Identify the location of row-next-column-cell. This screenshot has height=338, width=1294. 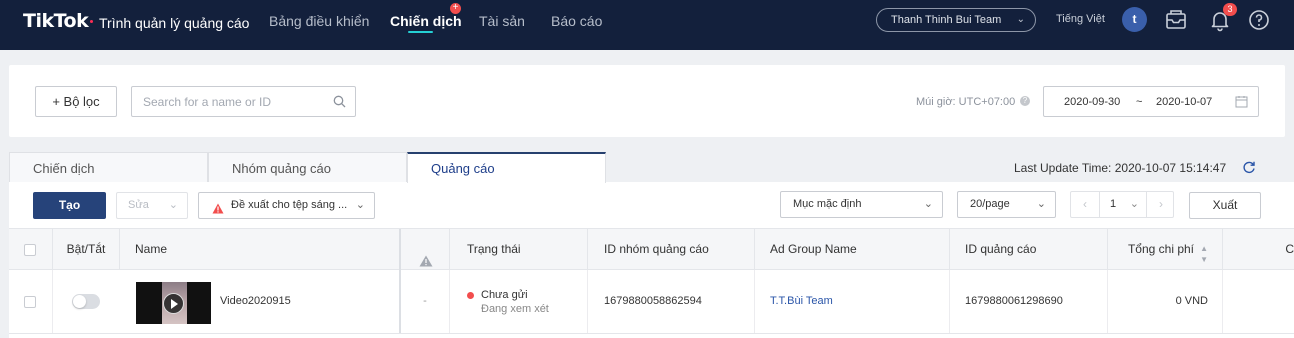
(1258, 301).